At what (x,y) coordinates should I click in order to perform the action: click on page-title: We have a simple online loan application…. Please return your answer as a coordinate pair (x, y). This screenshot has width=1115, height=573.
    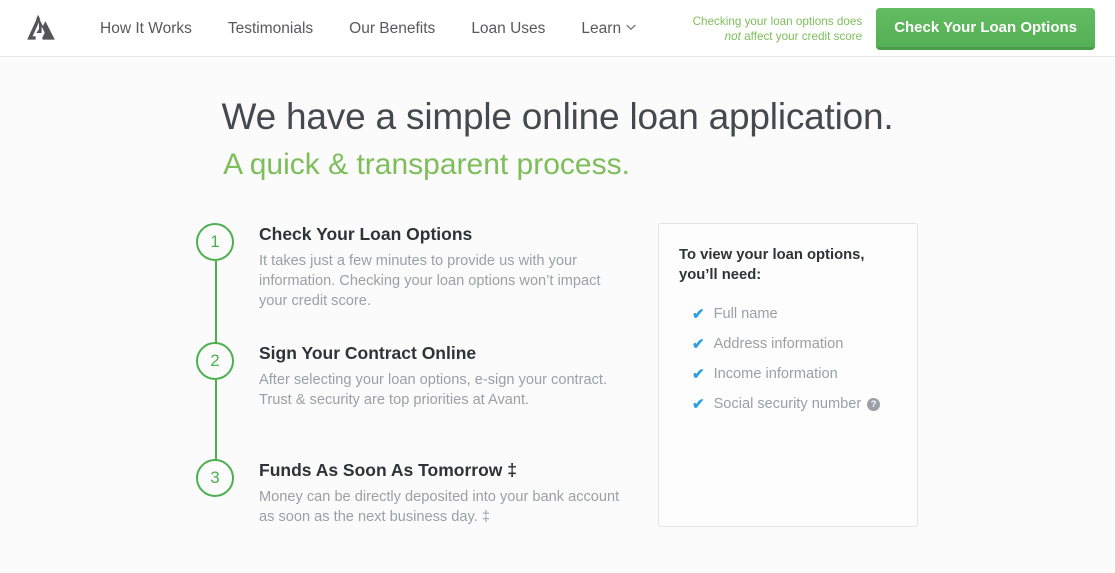
    Looking at the image, I should click on (557, 116).